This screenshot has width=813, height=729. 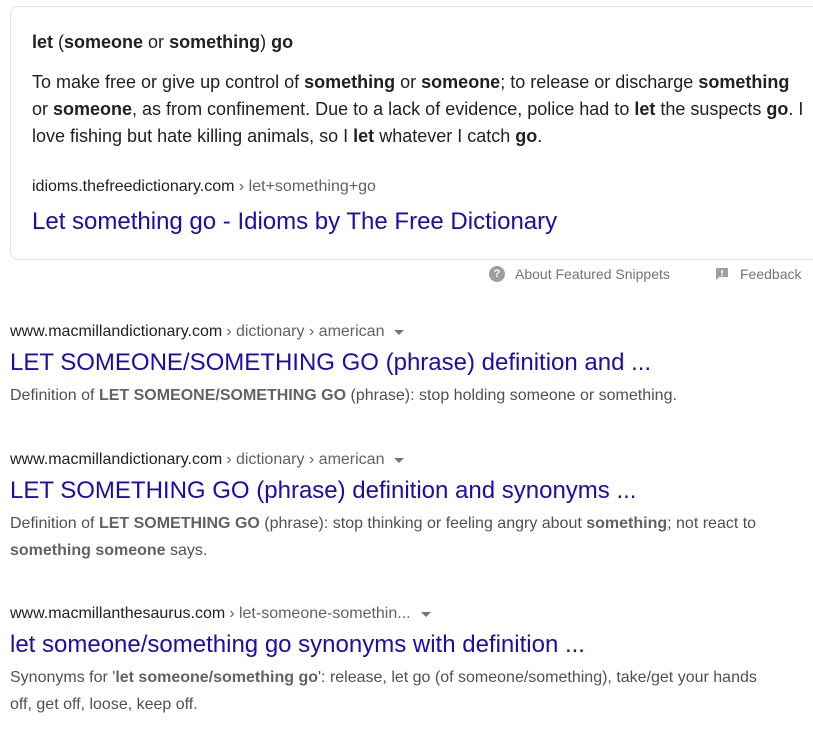 What do you see at coordinates (88, 550) in the screenshot?
I see `highlighted-text: something someone` at bounding box center [88, 550].